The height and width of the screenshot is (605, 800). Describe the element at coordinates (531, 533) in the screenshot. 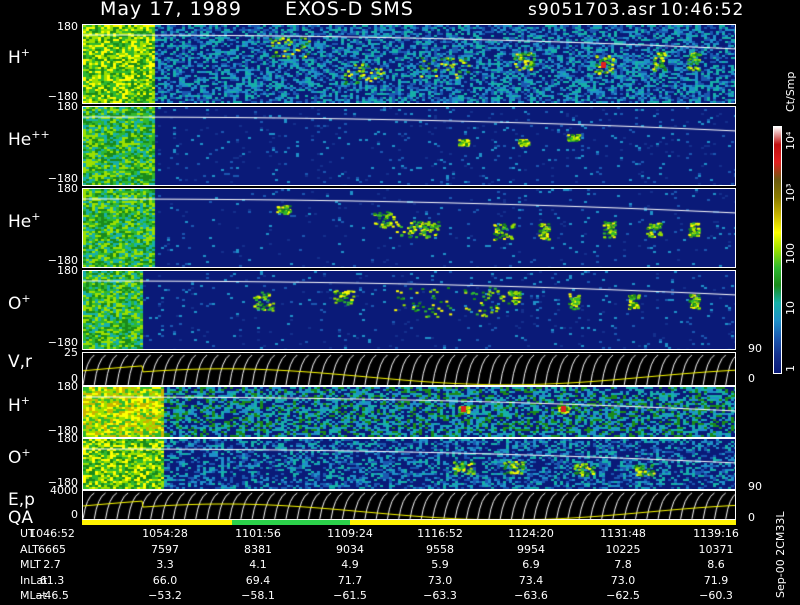

I see `table-cell: 1124:20` at that location.